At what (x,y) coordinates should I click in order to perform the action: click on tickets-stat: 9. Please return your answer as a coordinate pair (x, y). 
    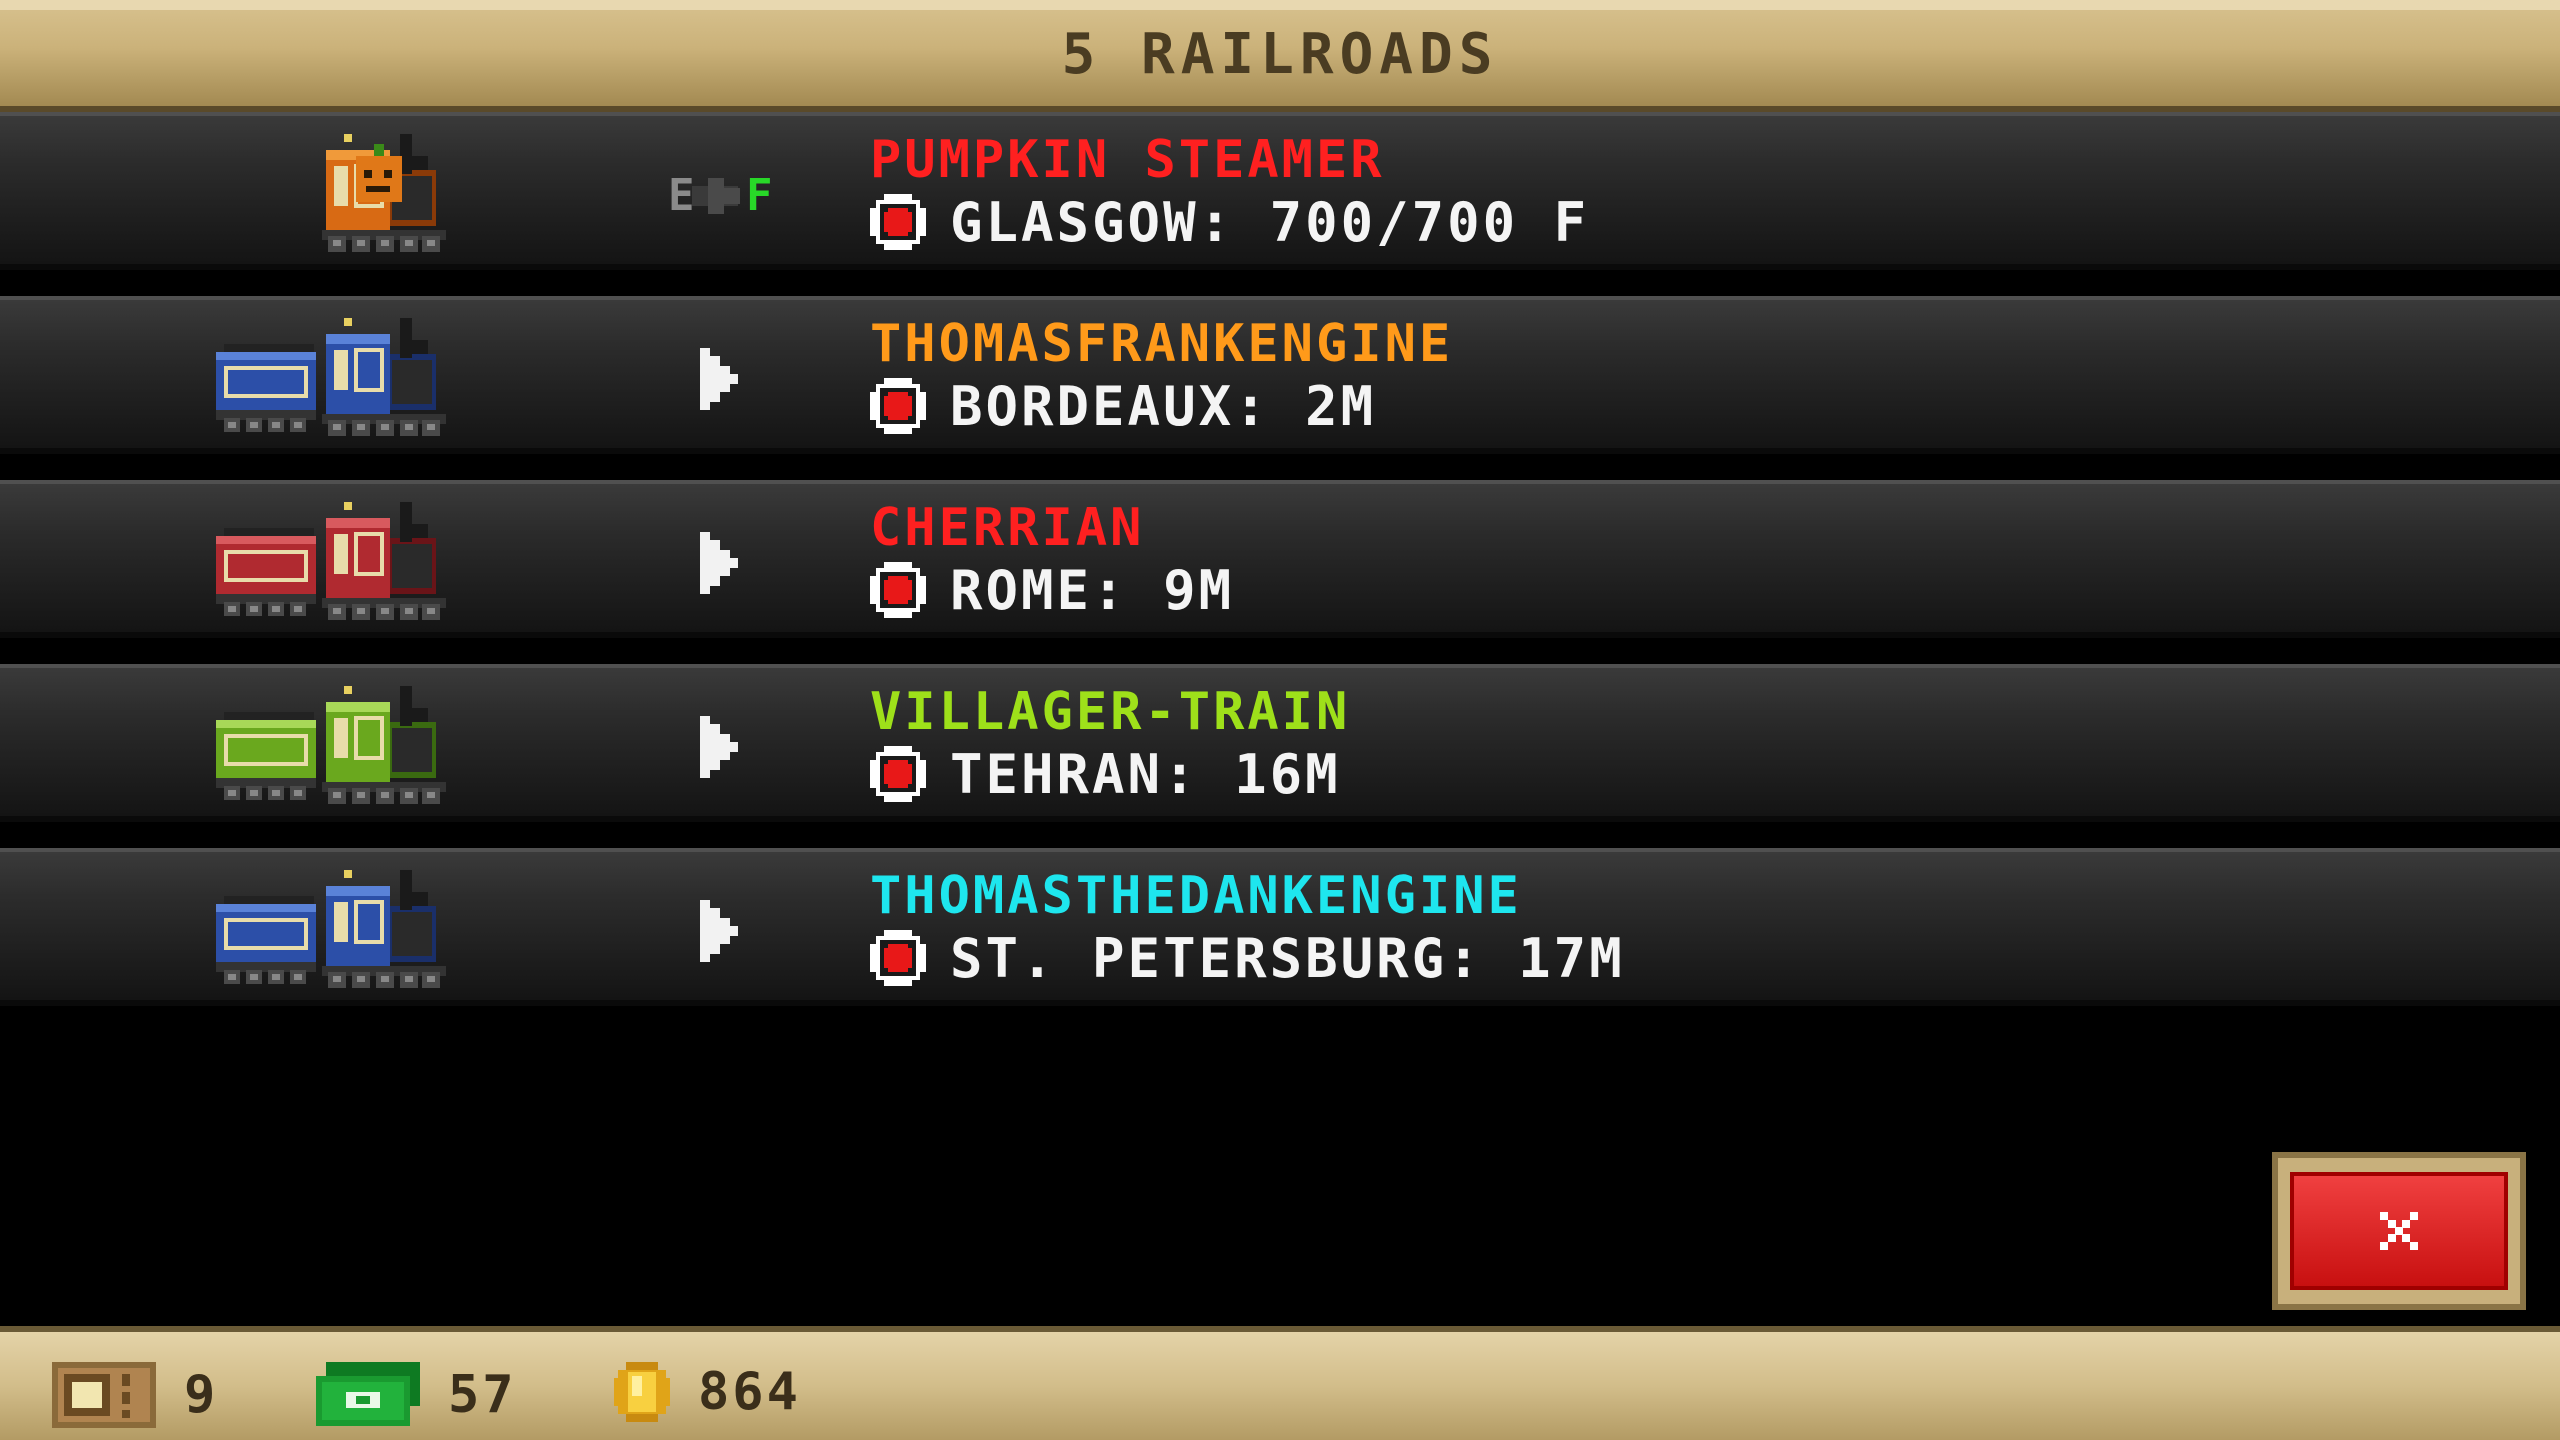
    Looking at the image, I should click on (135, 1395).